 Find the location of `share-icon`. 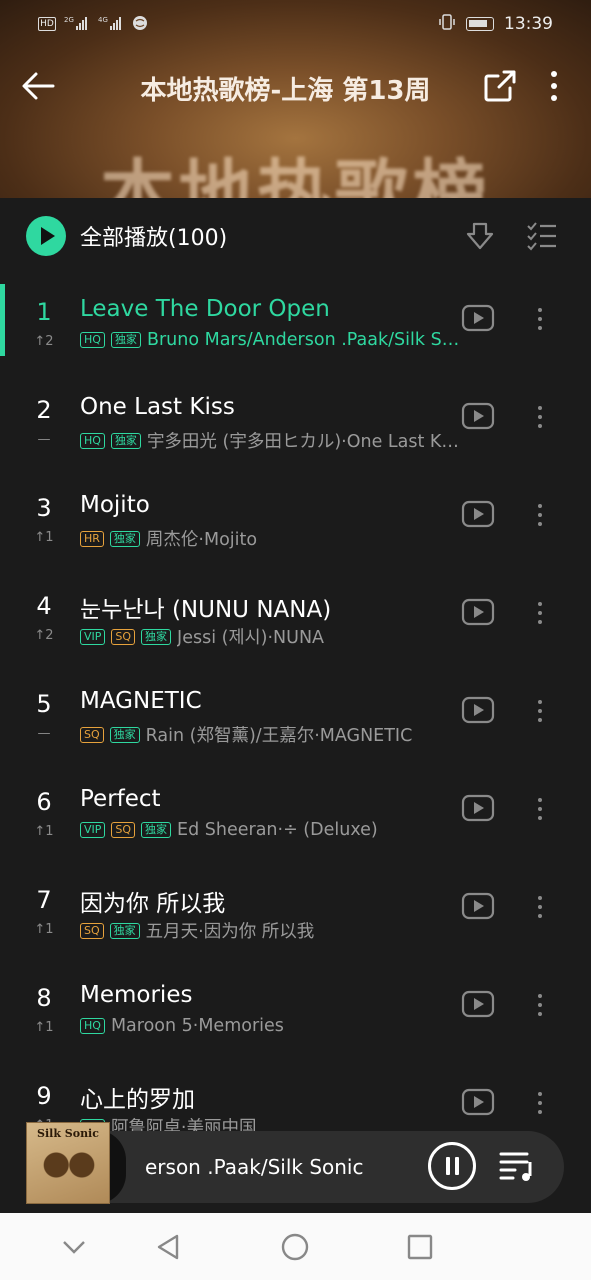

share-icon is located at coordinates (500, 86).